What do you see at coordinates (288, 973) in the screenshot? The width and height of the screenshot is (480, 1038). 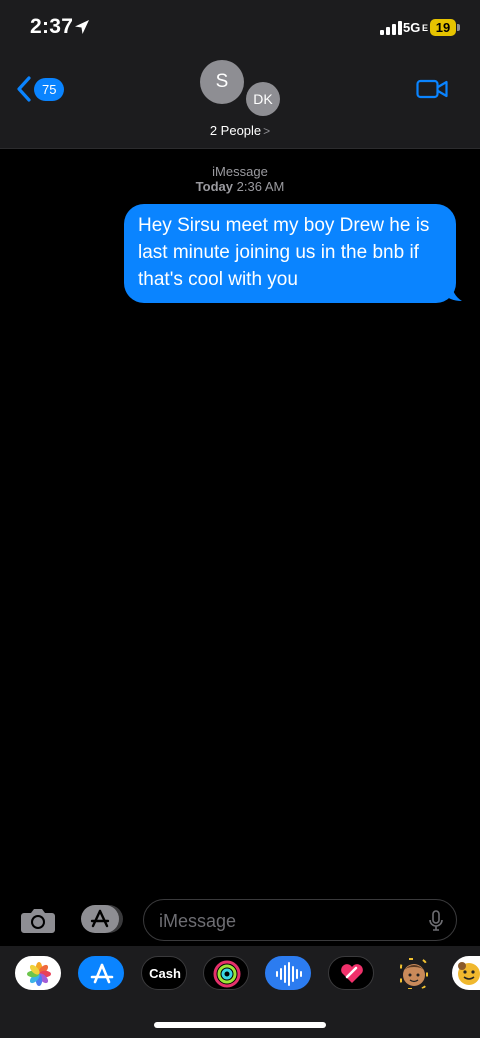 I see `audio-message-icon` at bounding box center [288, 973].